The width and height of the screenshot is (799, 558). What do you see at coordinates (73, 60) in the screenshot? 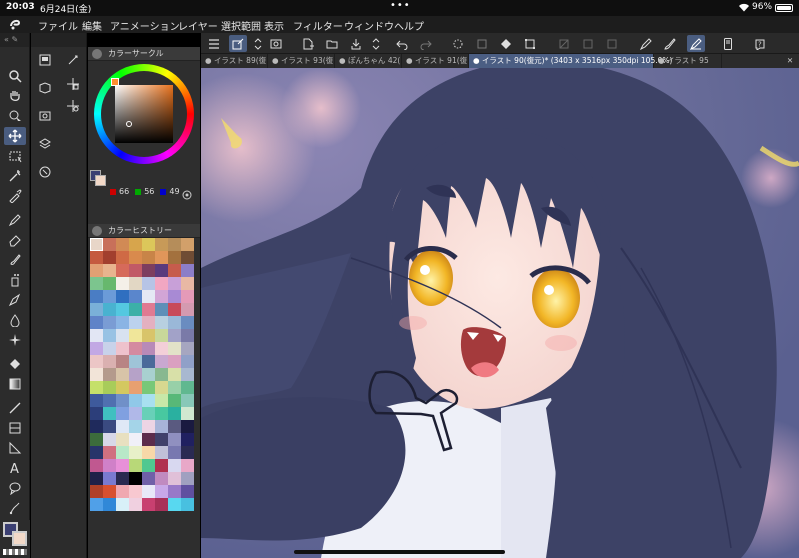
I see `sub-tool-2-icon` at bounding box center [73, 60].